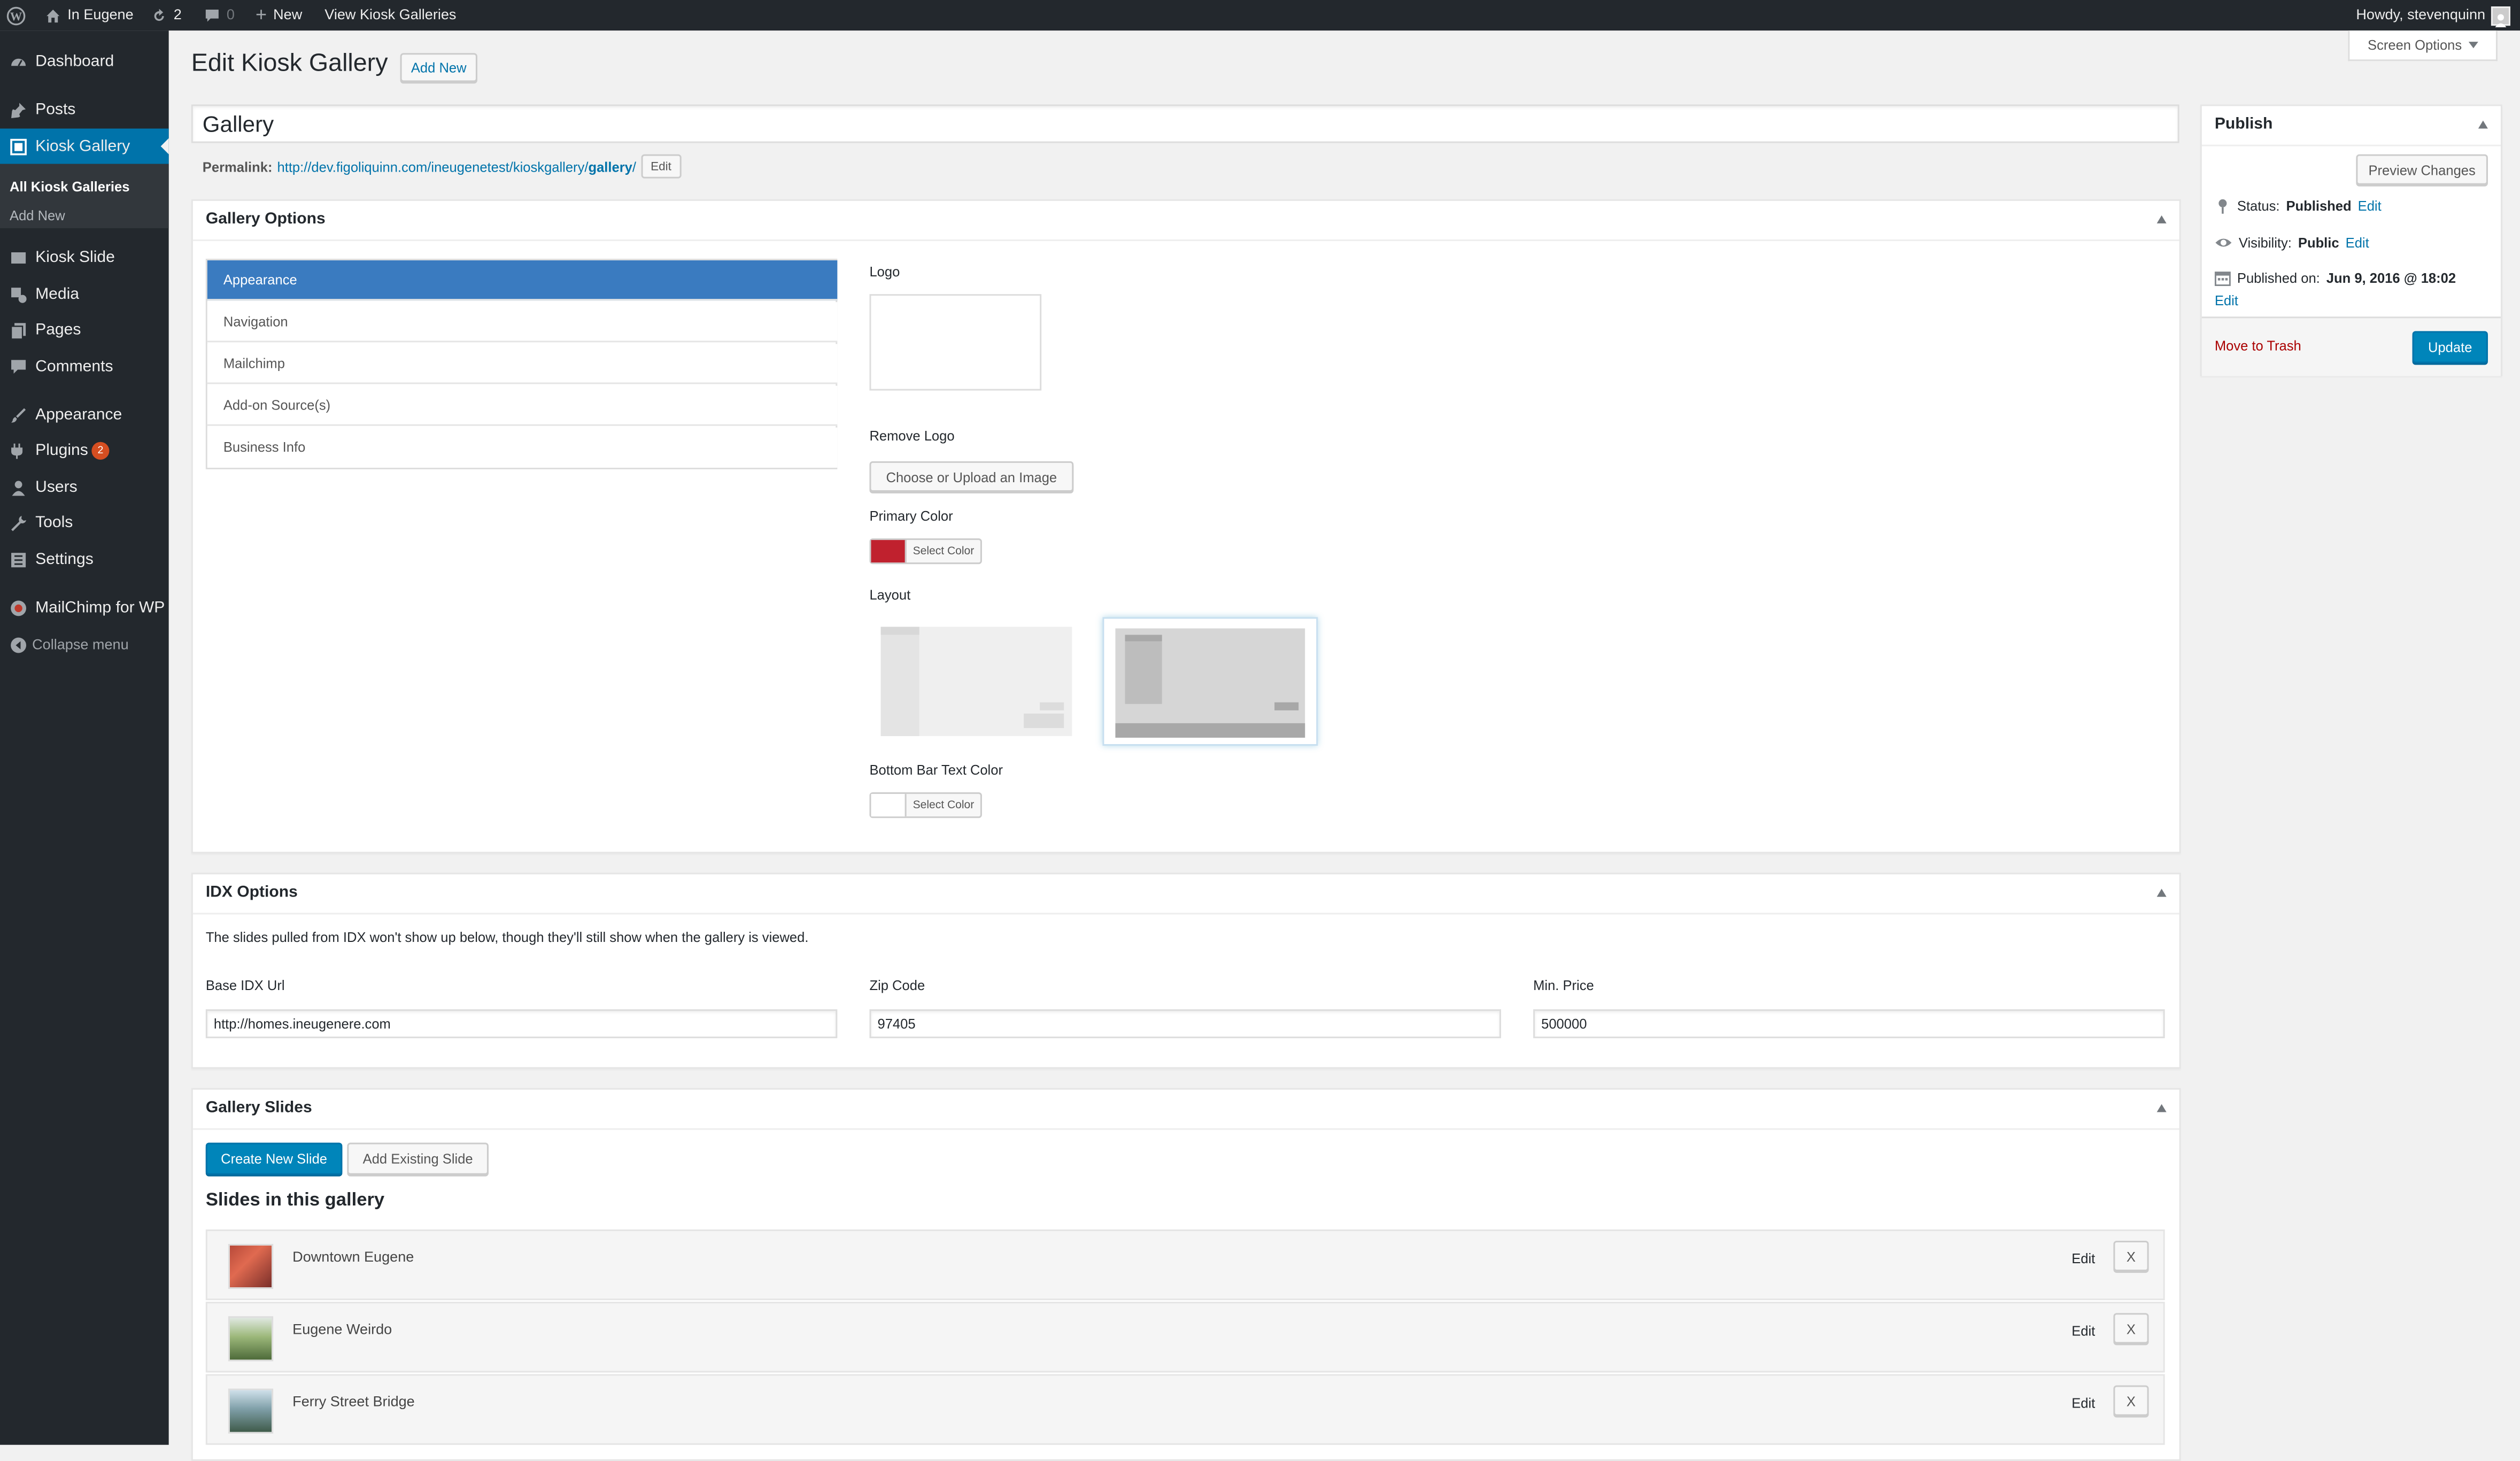  I want to click on create-new-slide-button: Create New Slide, so click(274, 1158).